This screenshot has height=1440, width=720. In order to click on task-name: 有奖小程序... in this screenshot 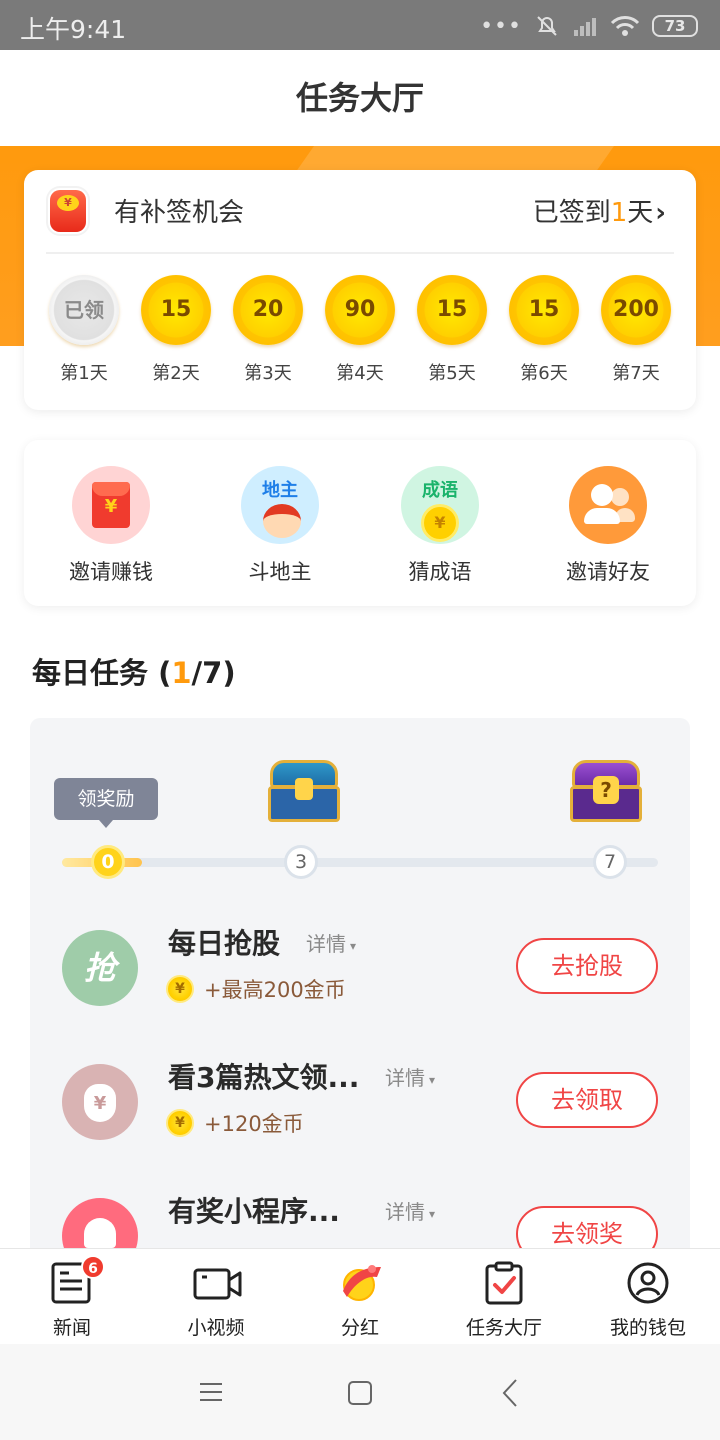, I will do `click(254, 1211)`.